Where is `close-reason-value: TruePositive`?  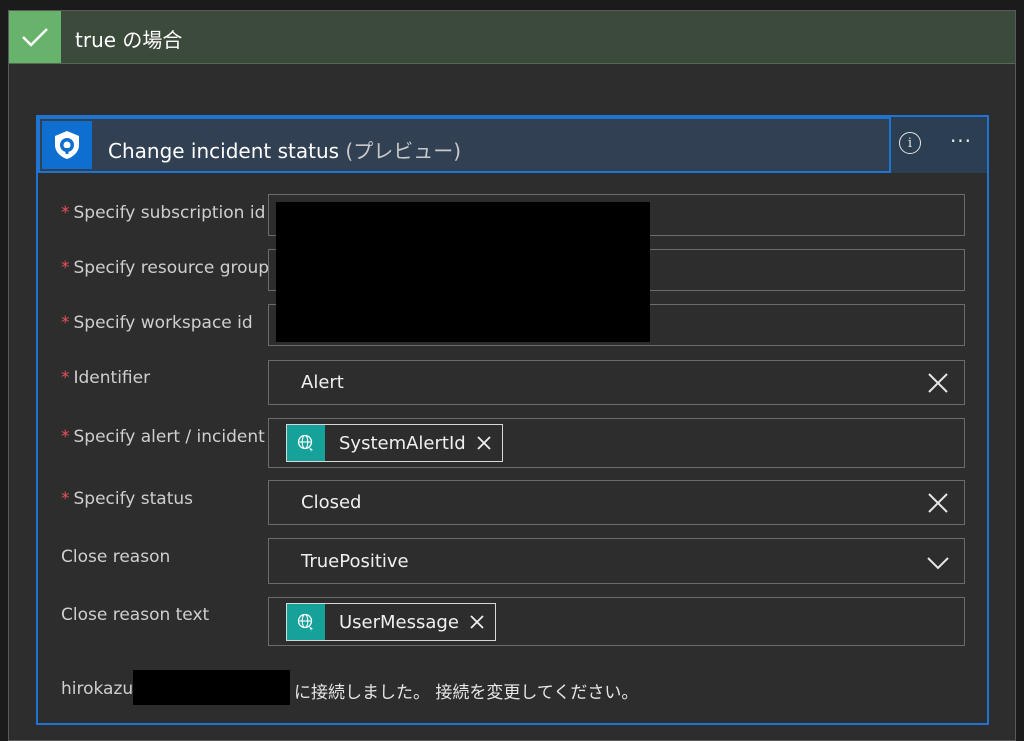
close-reason-value: TruePositive is located at coordinates (355, 561).